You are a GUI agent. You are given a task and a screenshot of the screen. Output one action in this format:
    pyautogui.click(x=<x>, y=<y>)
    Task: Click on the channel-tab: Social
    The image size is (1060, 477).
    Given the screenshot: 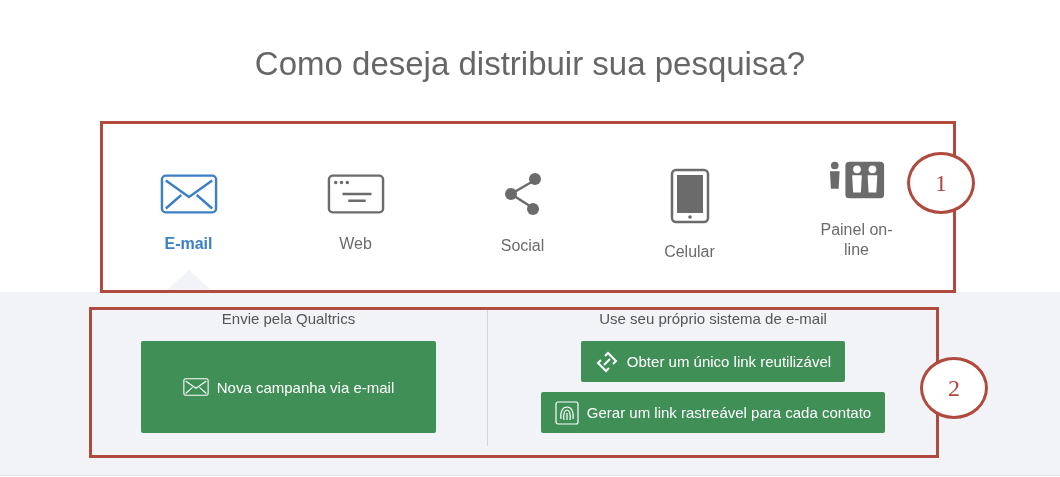 What is the action you would take?
    pyautogui.click(x=522, y=212)
    